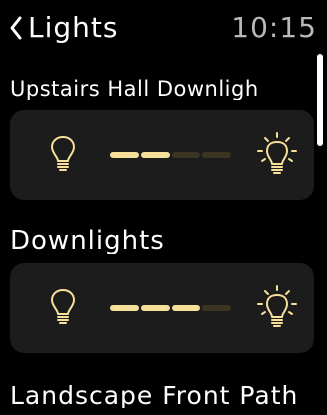 This screenshot has width=327, height=415. I want to click on accessory-title: Downlights, so click(87, 241).